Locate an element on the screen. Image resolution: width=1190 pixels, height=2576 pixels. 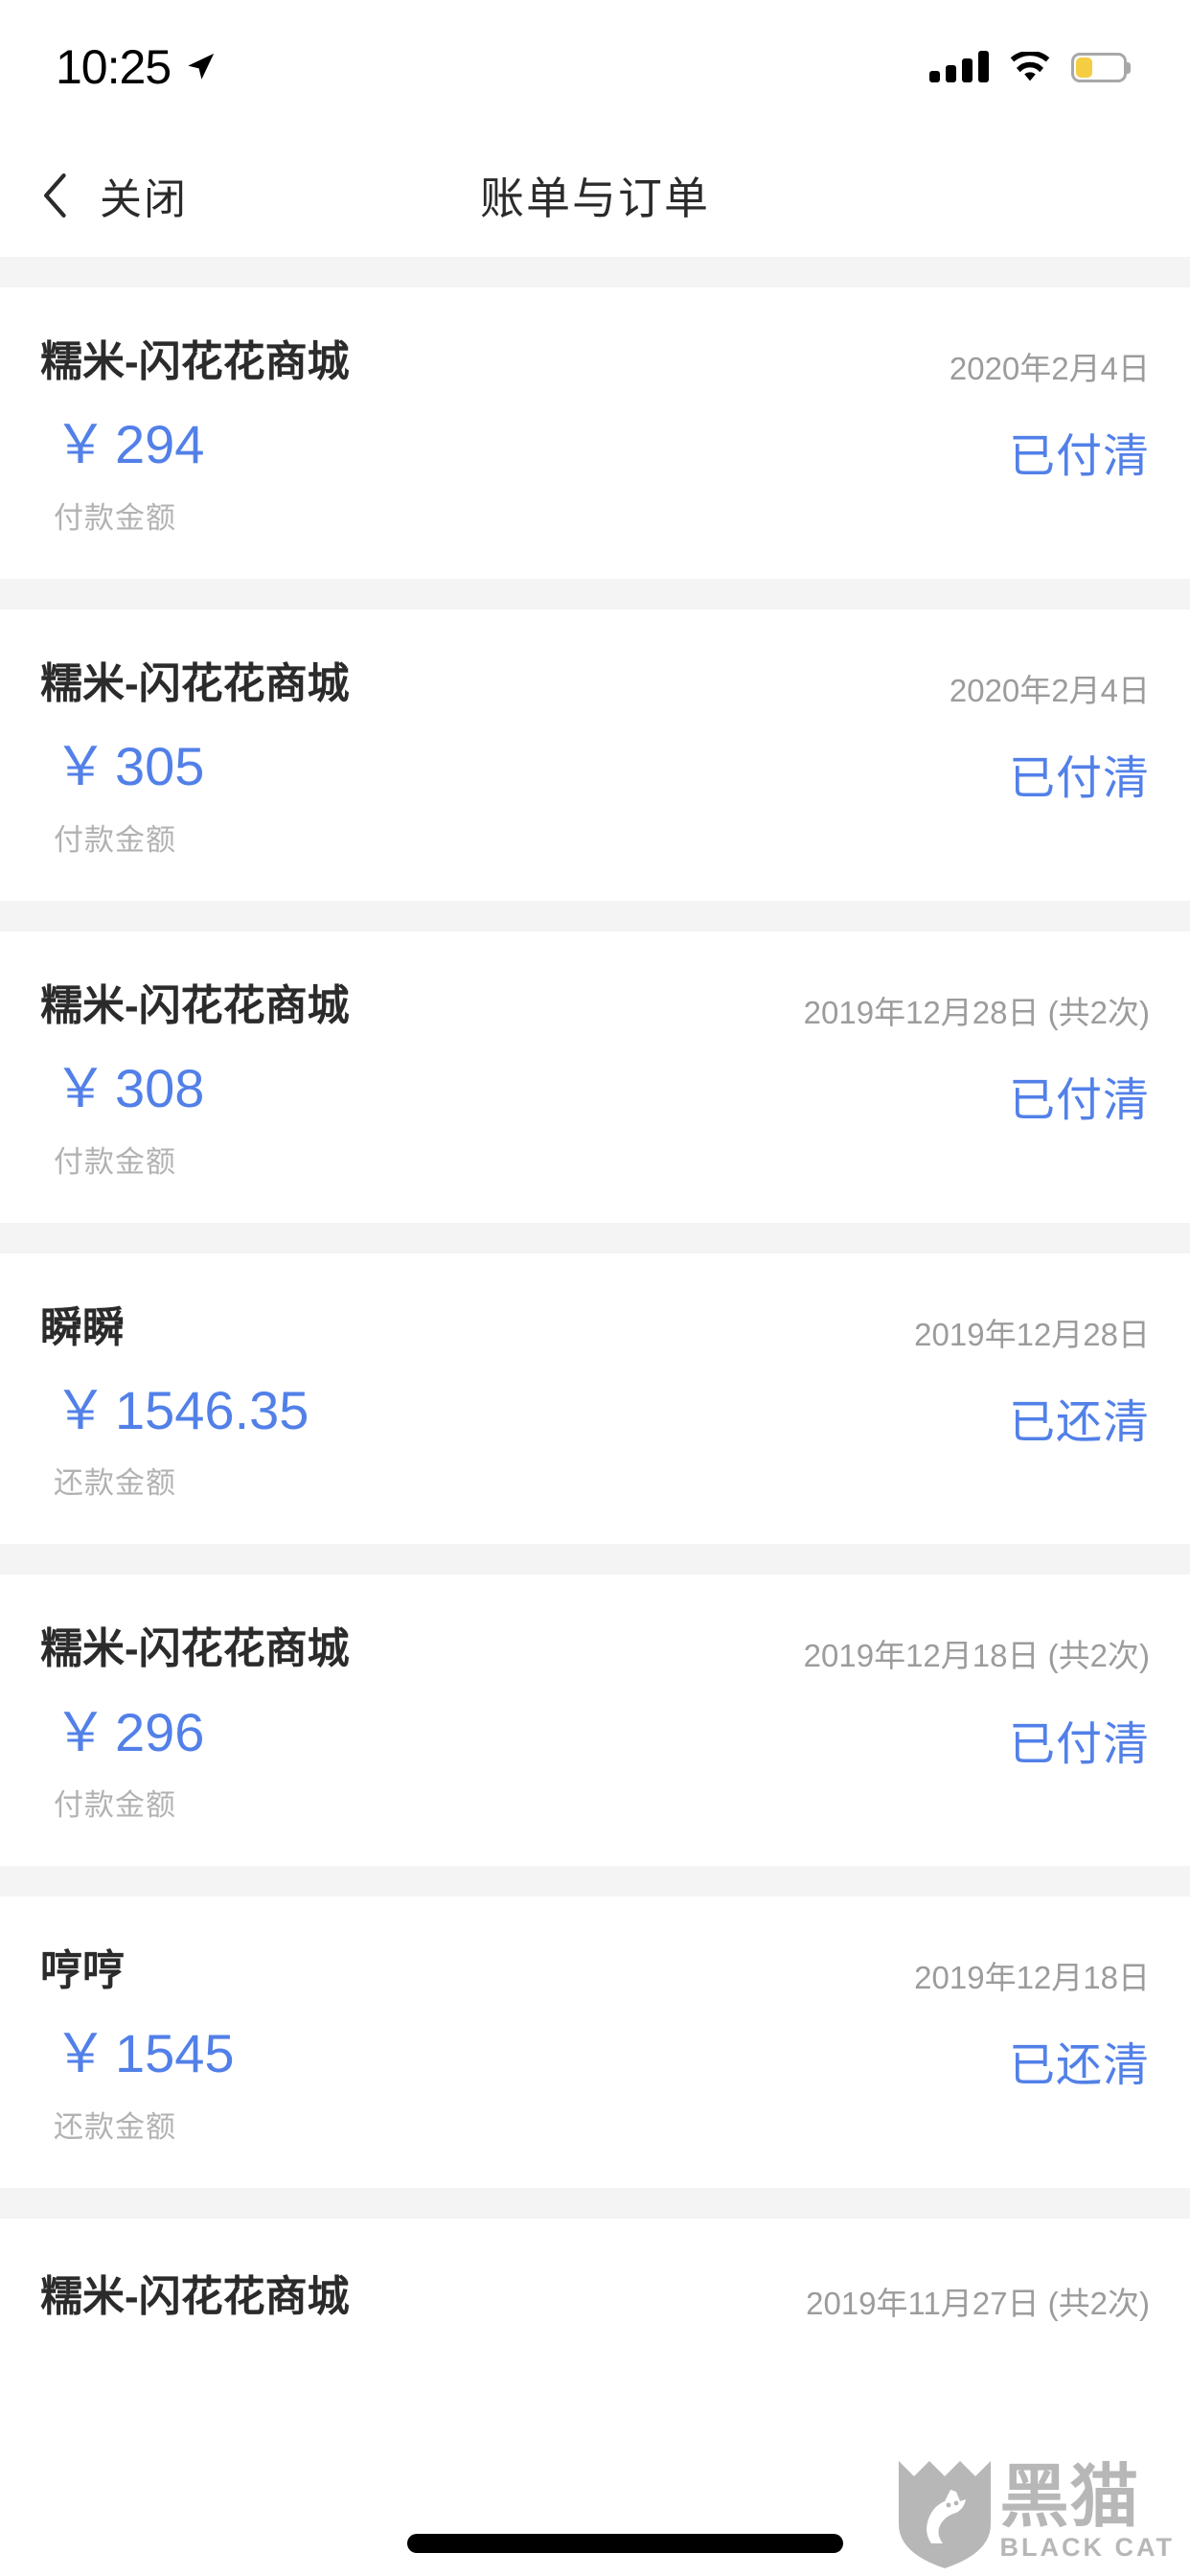
bill-amount: ￥ 308 is located at coordinates (129, 1088).